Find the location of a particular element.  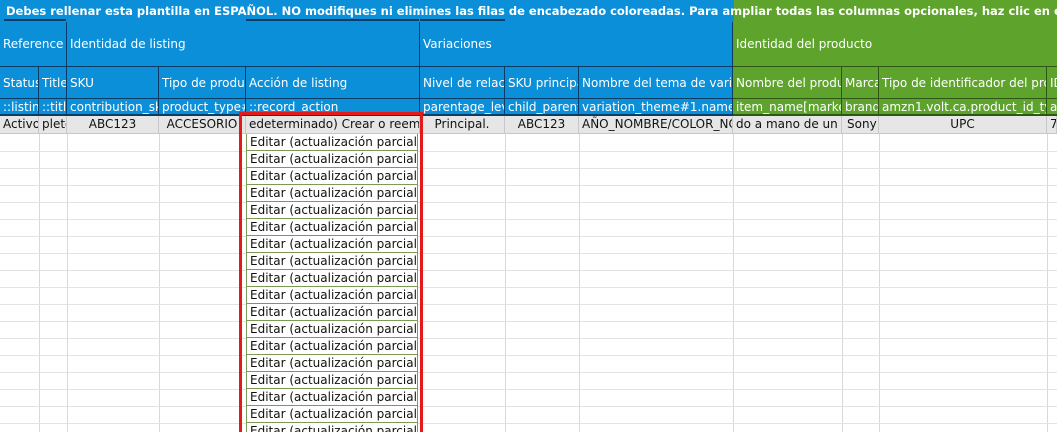

data-cell-sku: ABC123 is located at coordinates (113, 125).